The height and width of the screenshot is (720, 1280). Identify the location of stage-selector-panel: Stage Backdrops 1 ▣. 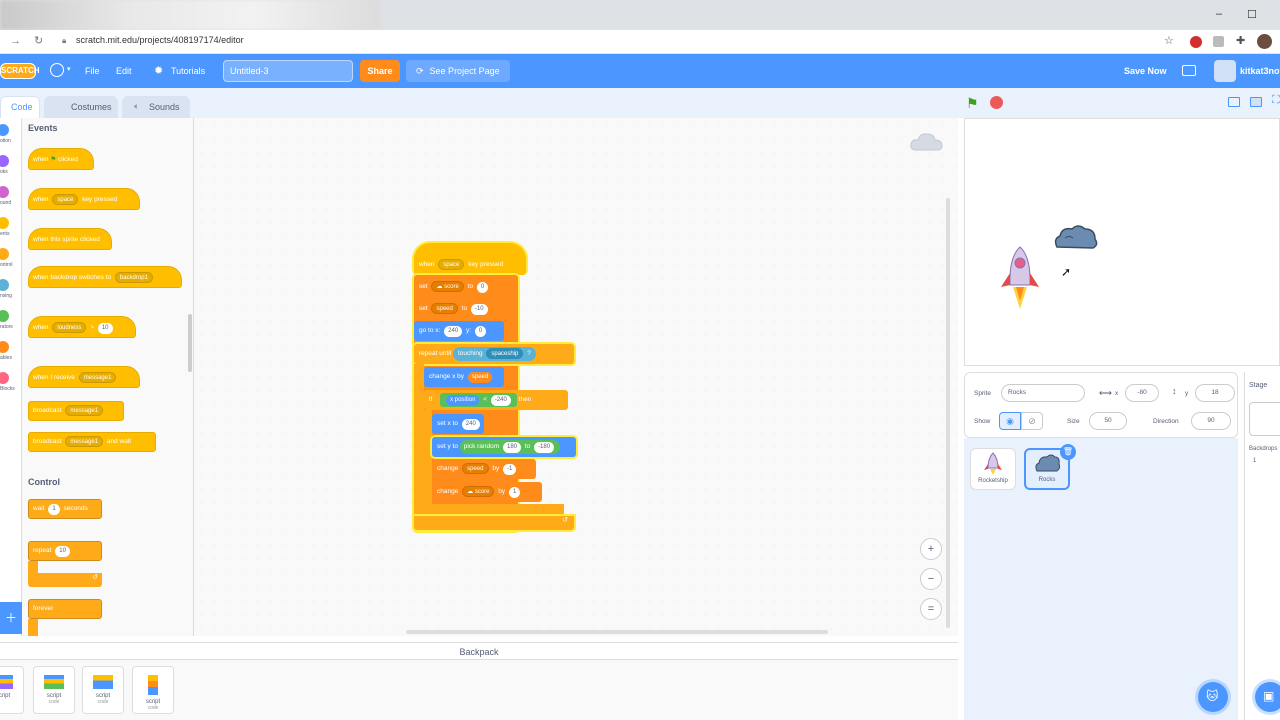
(1262, 546).